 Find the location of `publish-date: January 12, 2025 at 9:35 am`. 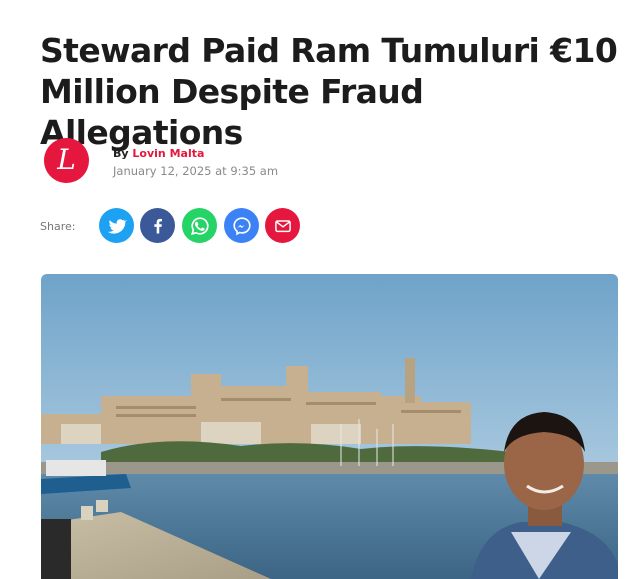

publish-date: January 12, 2025 at 9:35 am is located at coordinates (196, 171).